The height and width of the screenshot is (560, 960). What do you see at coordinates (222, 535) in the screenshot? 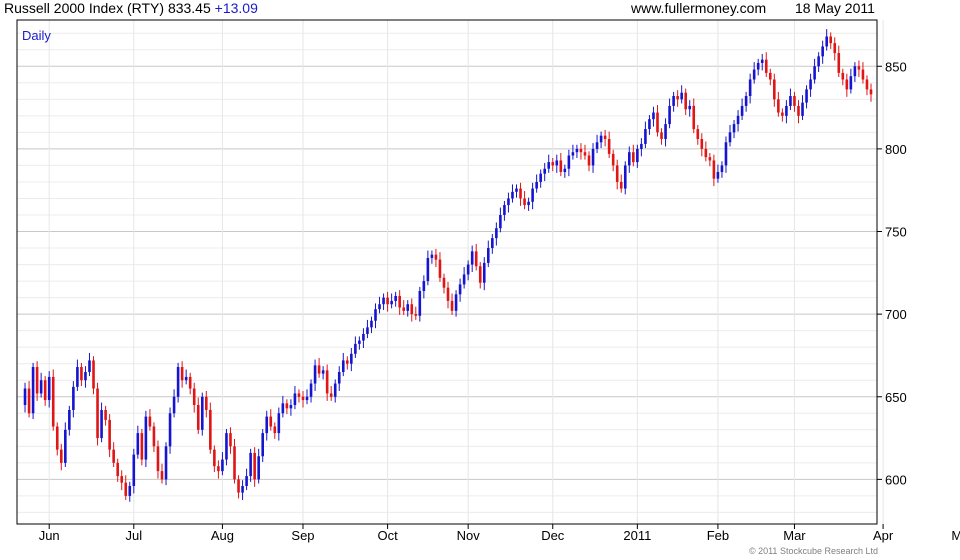
I see `x-tick-label: Aug` at bounding box center [222, 535].